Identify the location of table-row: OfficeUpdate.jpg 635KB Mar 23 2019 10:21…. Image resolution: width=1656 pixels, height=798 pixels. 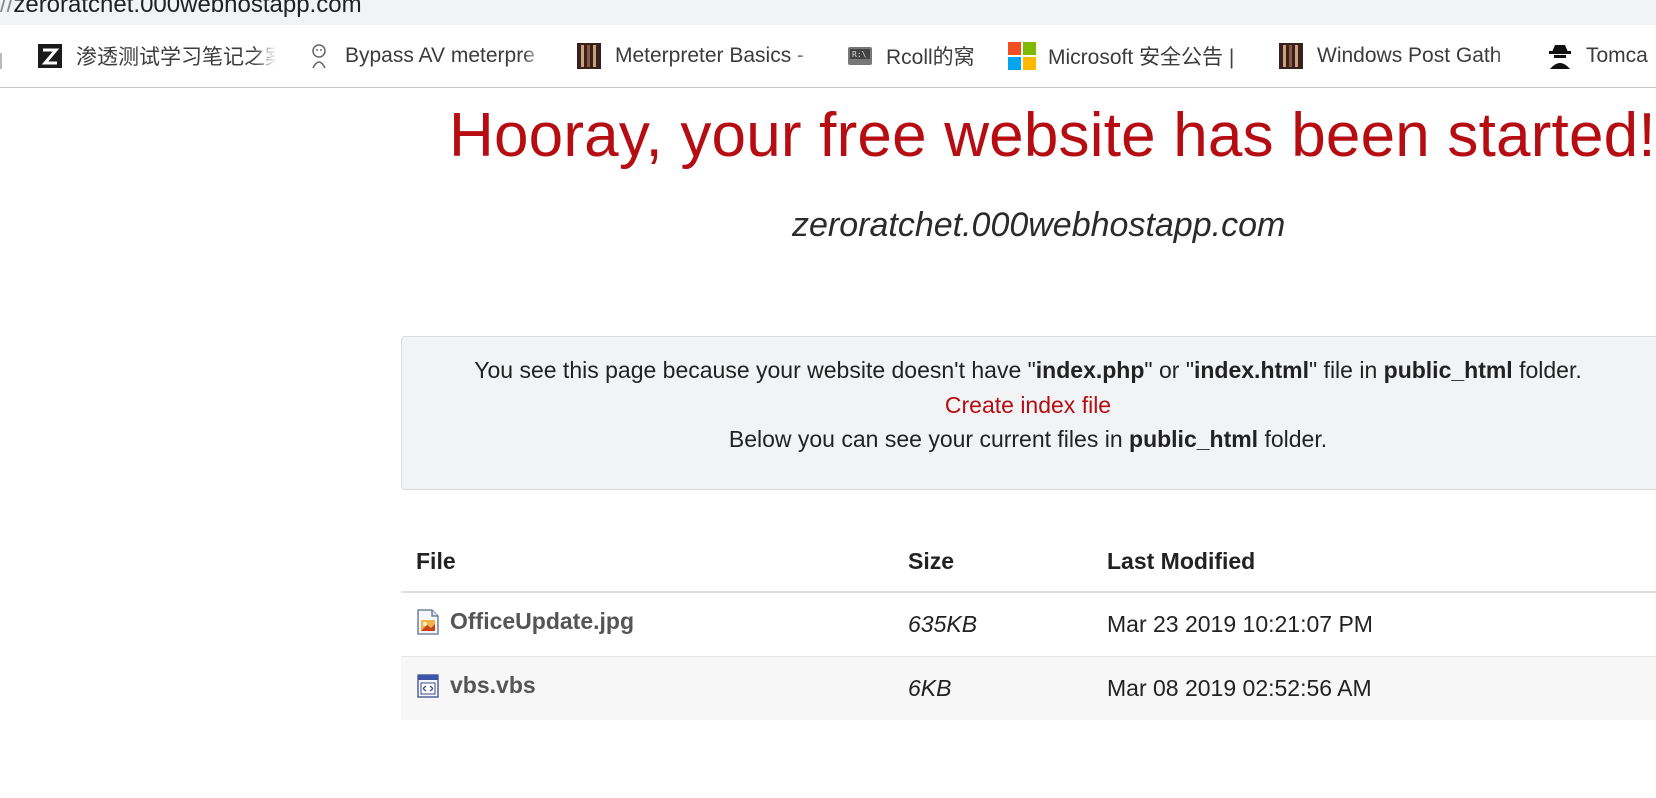
(1028, 624).